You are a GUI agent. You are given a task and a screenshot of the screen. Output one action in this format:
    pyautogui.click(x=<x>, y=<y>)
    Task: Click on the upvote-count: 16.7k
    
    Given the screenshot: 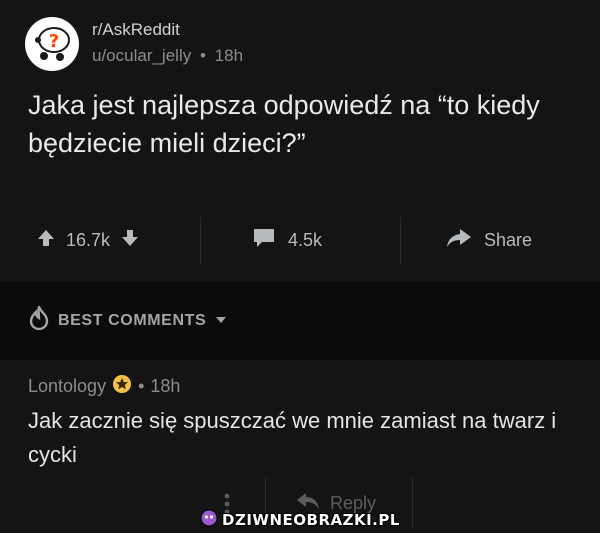 What is the action you would take?
    pyautogui.click(x=88, y=239)
    